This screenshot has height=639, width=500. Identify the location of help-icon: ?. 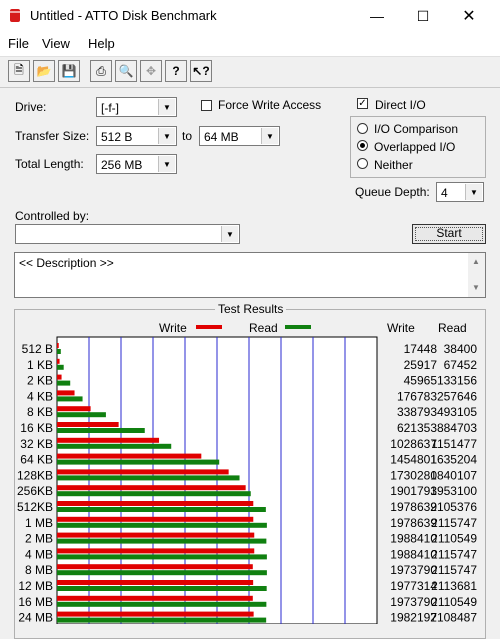
(176, 71).